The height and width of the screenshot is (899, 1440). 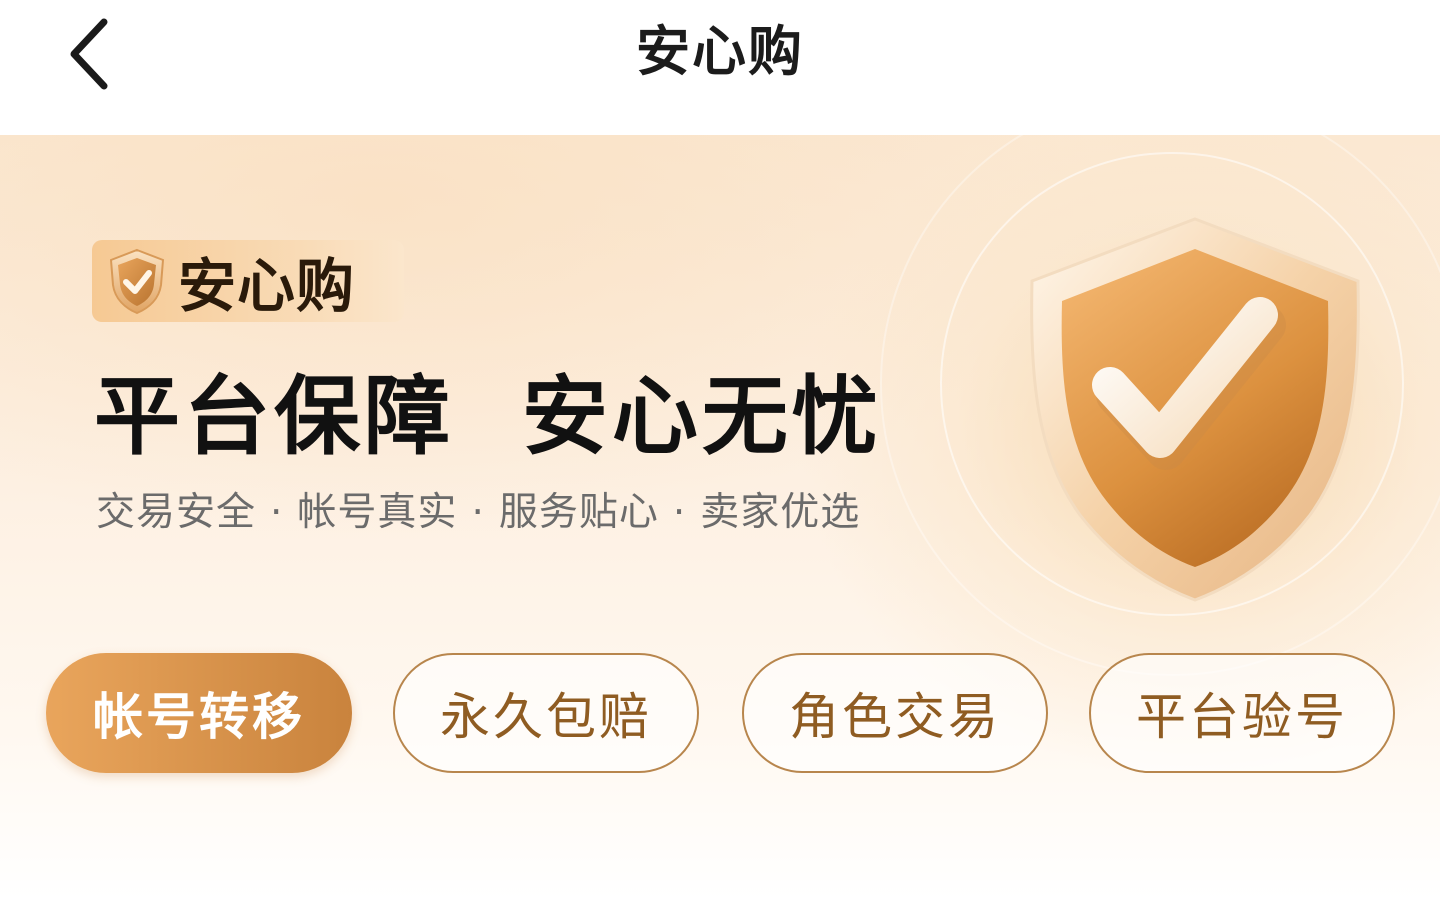 I want to click on feature-item: 服务贴心, so click(x=578, y=512).